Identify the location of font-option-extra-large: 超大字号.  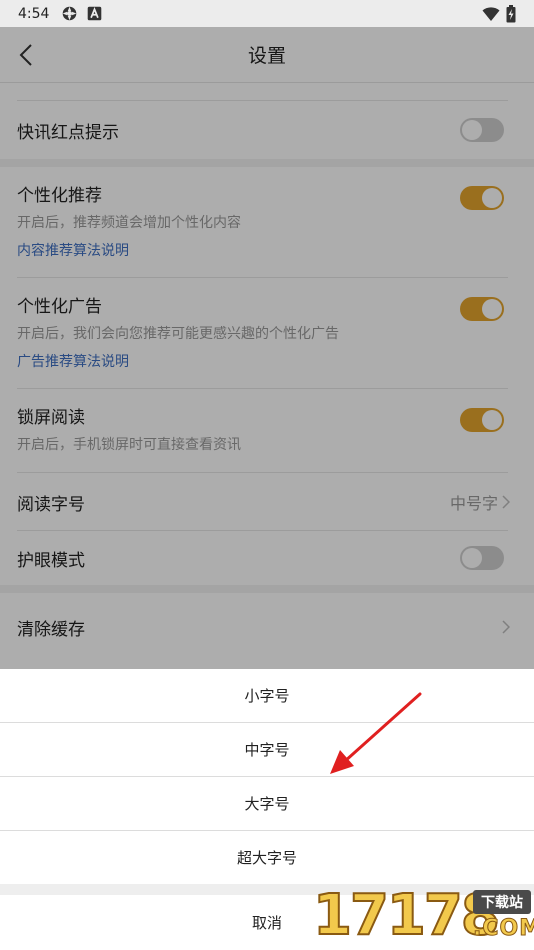
(267, 857).